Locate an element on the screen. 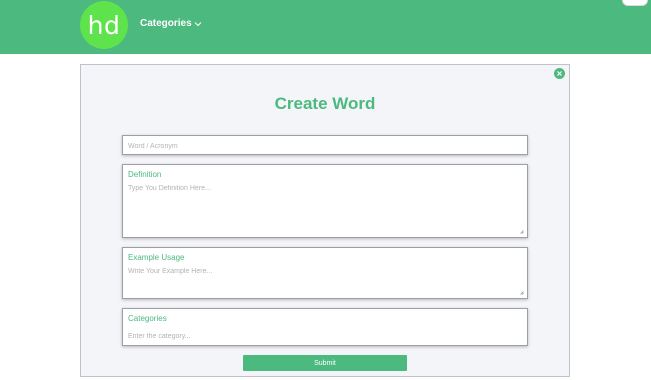 This screenshot has height=380, width=651. theme-toggle is located at coordinates (635, 3).